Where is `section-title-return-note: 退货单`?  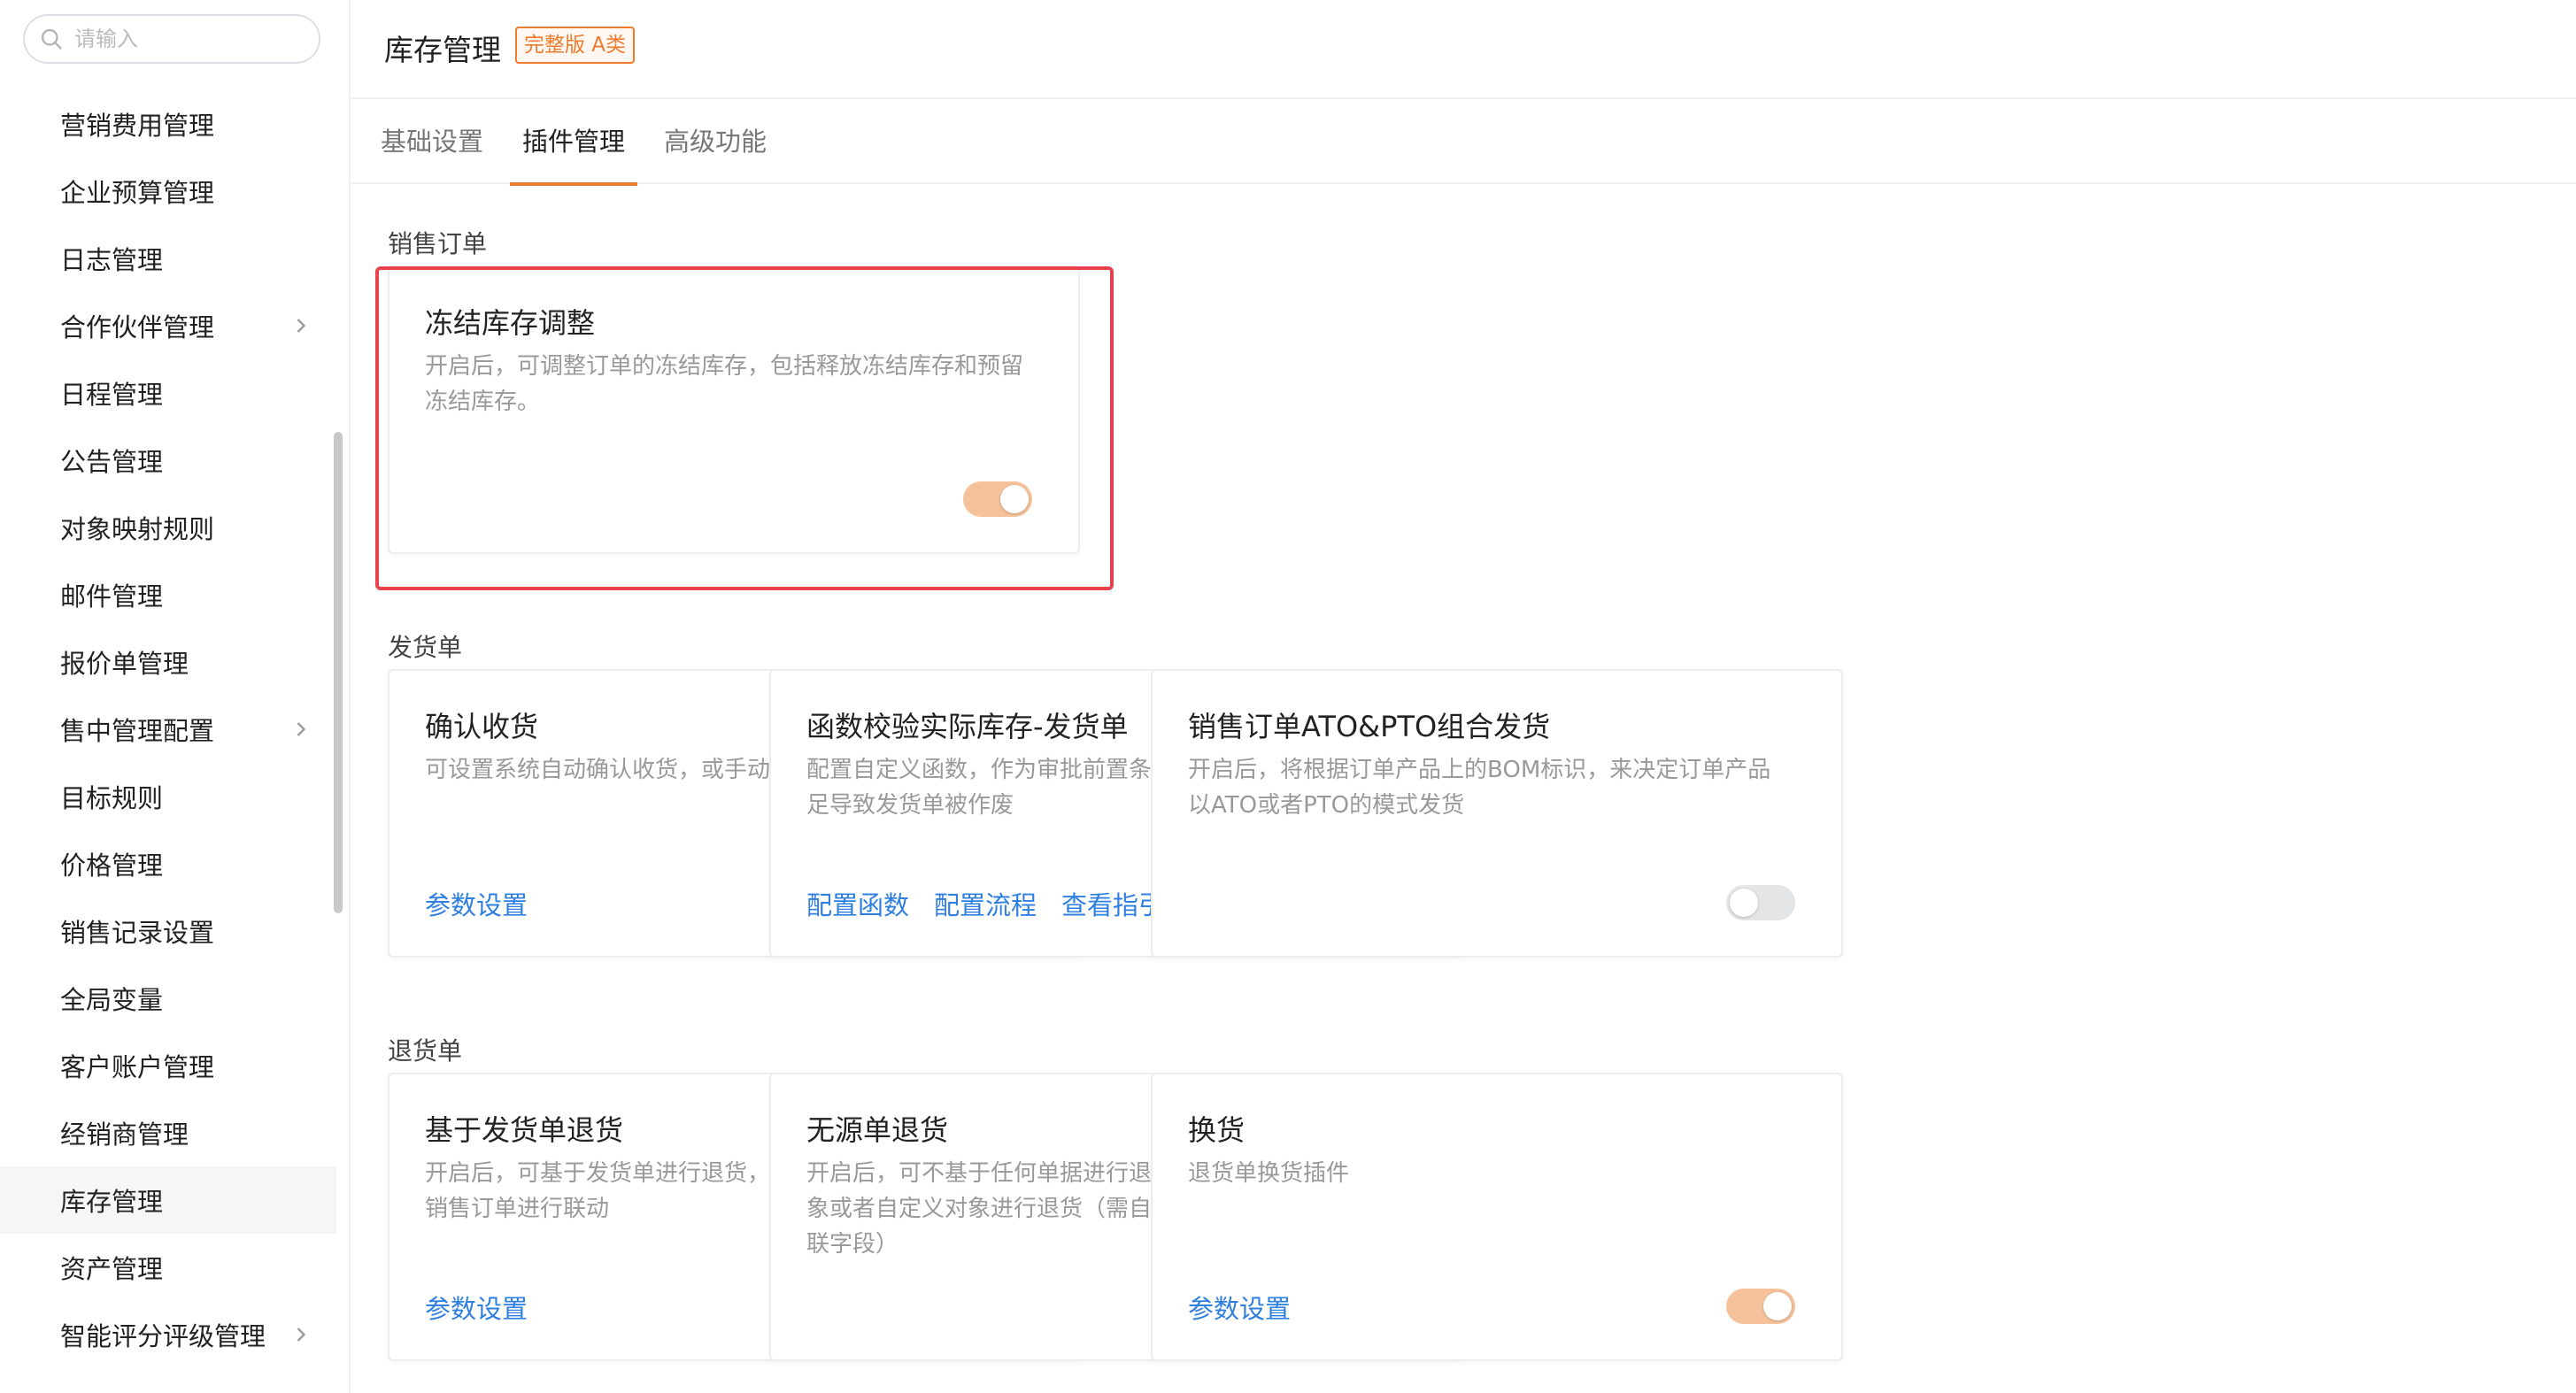
section-title-return-note: 退货单 is located at coordinates (425, 1051).